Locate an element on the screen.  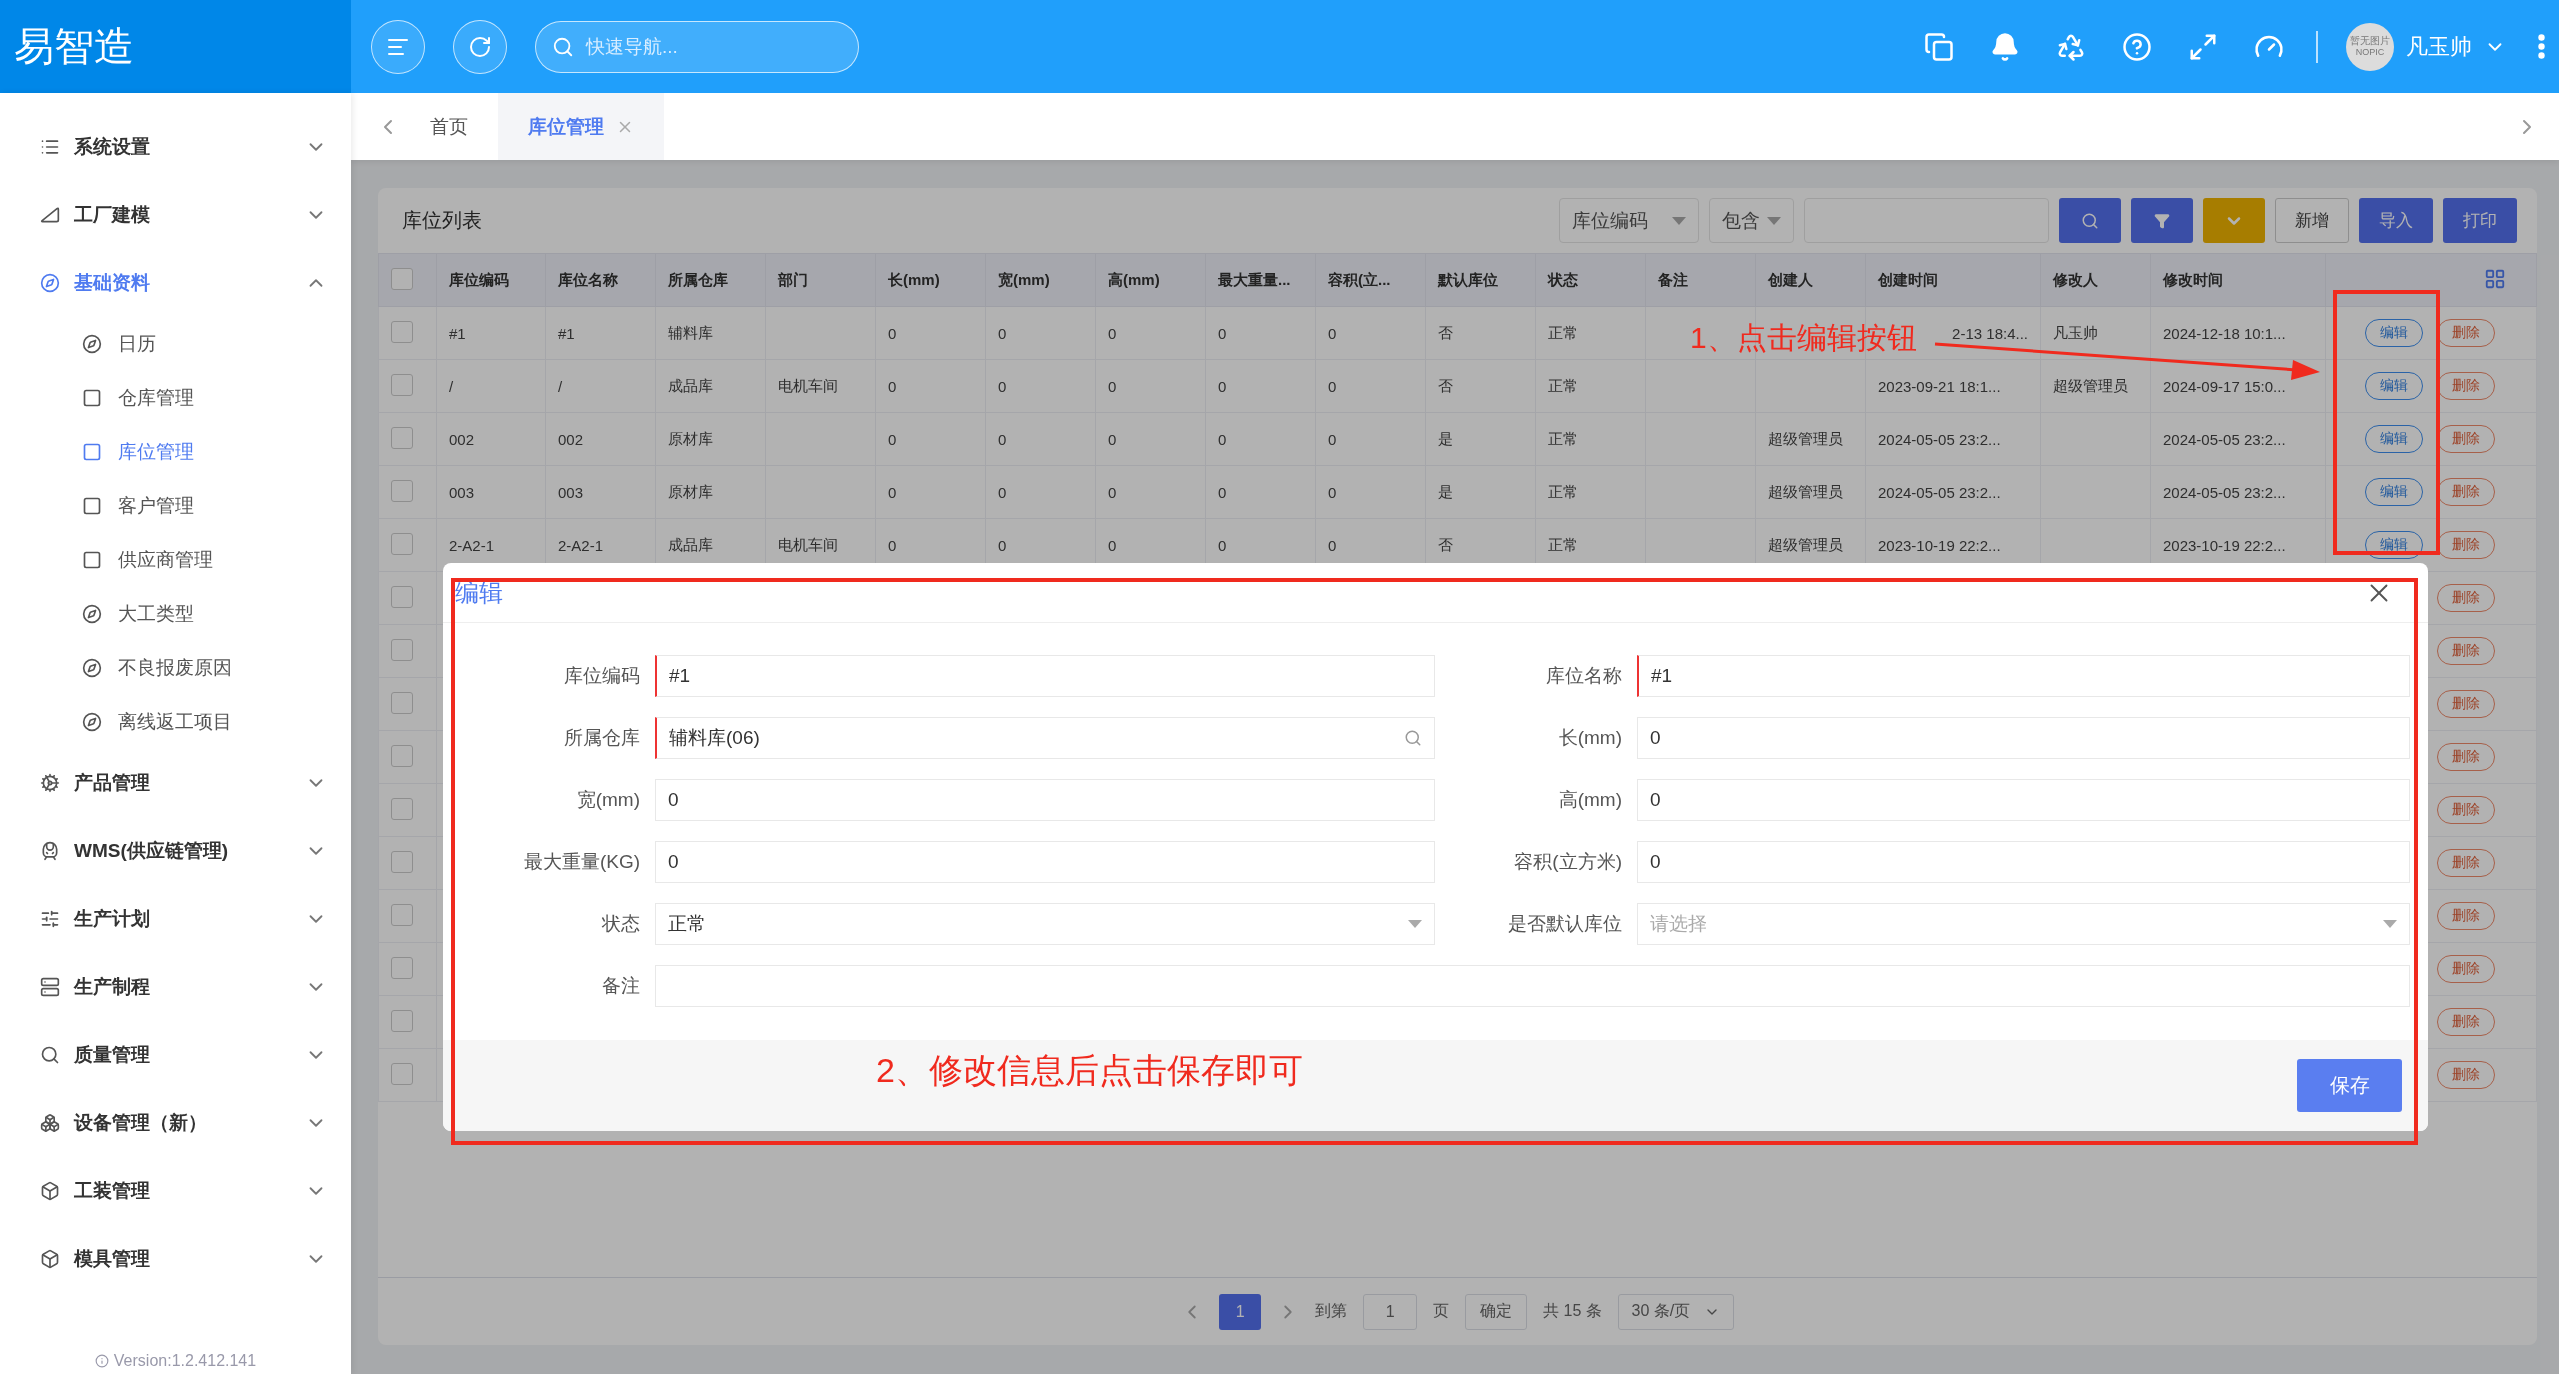
menu-button is located at coordinates (398, 46).